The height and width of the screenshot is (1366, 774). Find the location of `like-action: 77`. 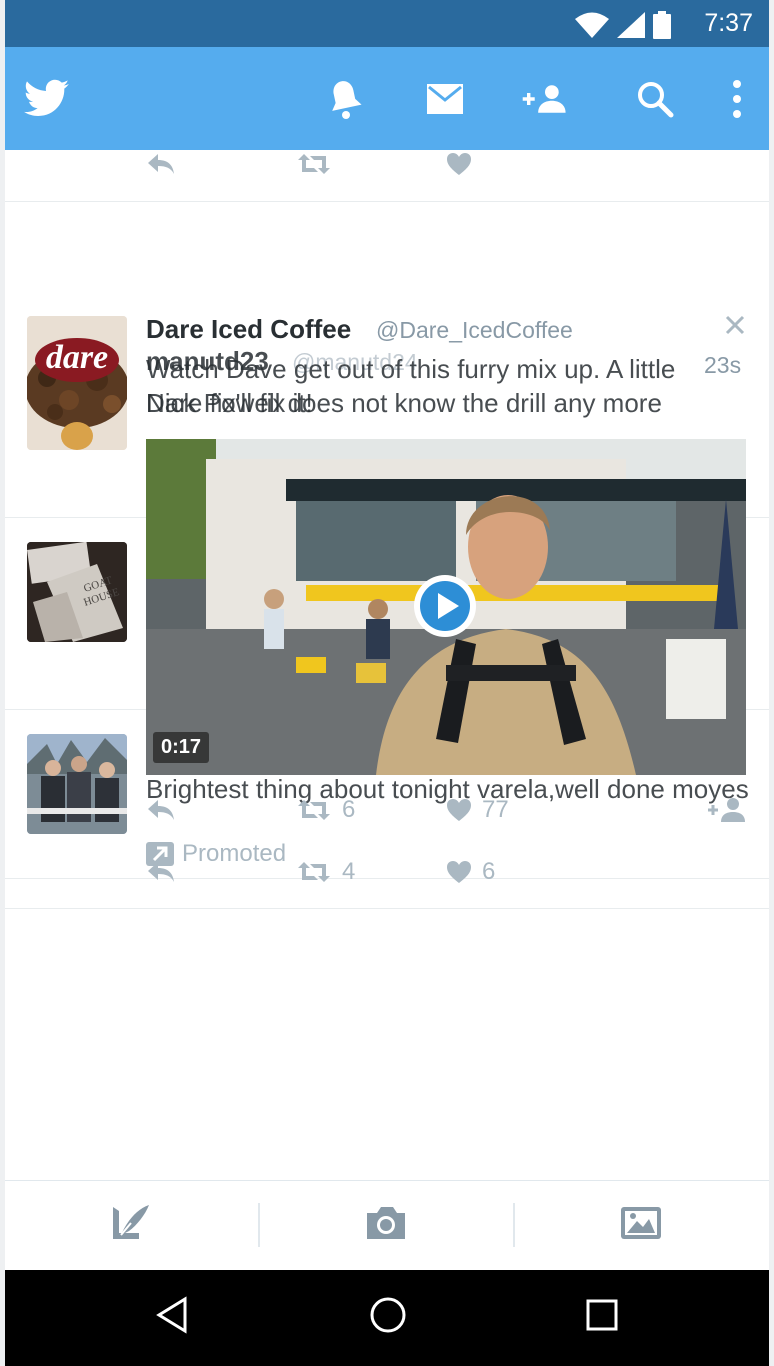

like-action: 77 is located at coordinates (477, 810).